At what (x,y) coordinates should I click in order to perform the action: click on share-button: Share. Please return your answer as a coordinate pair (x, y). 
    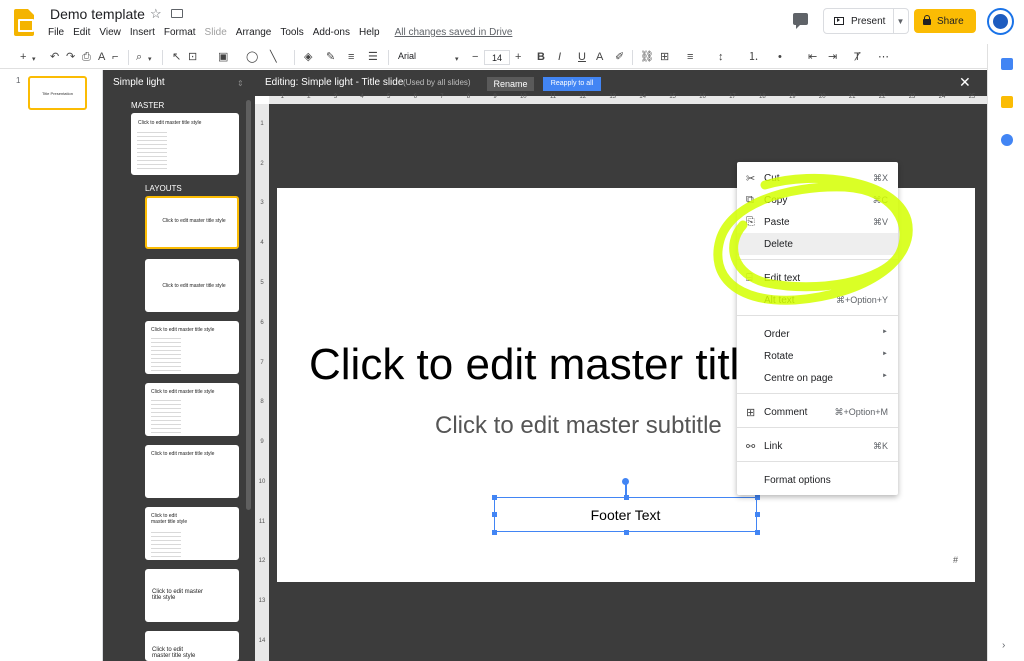
    Looking at the image, I should click on (945, 21).